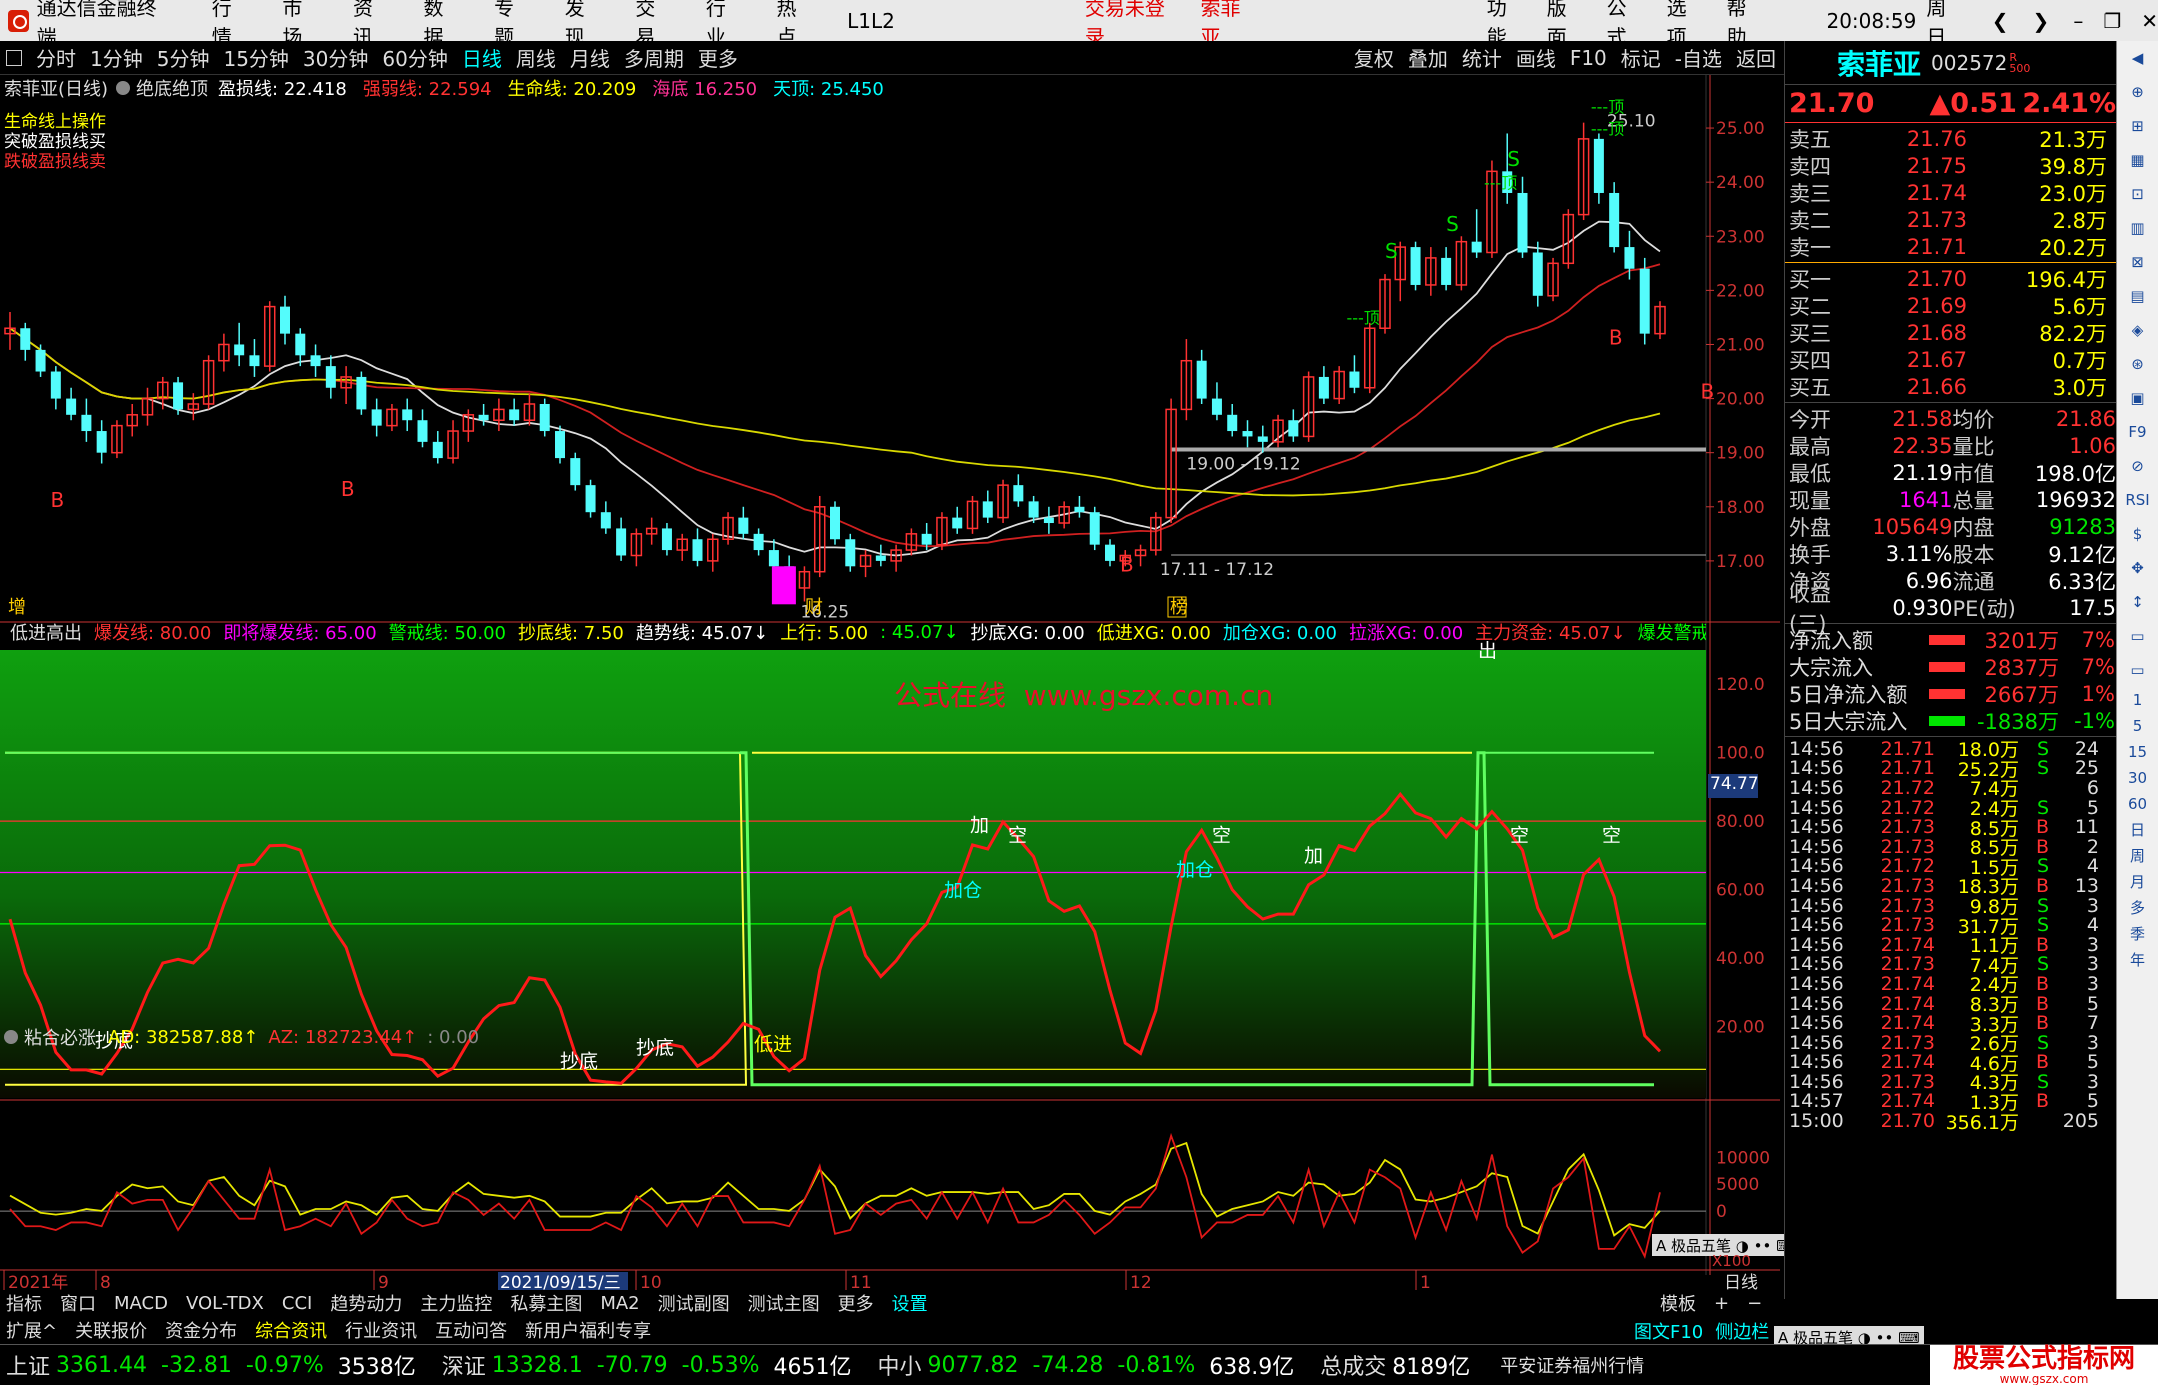 This screenshot has height=1385, width=2158. Describe the element at coordinates (24, 1303) in the screenshot. I see `indicator-tab-0: 指标` at that location.